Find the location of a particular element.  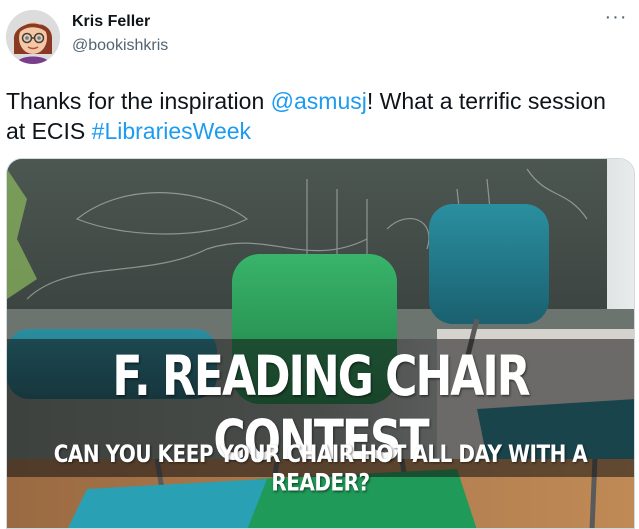

cartoon-avatar-icon is located at coordinates (33, 37).